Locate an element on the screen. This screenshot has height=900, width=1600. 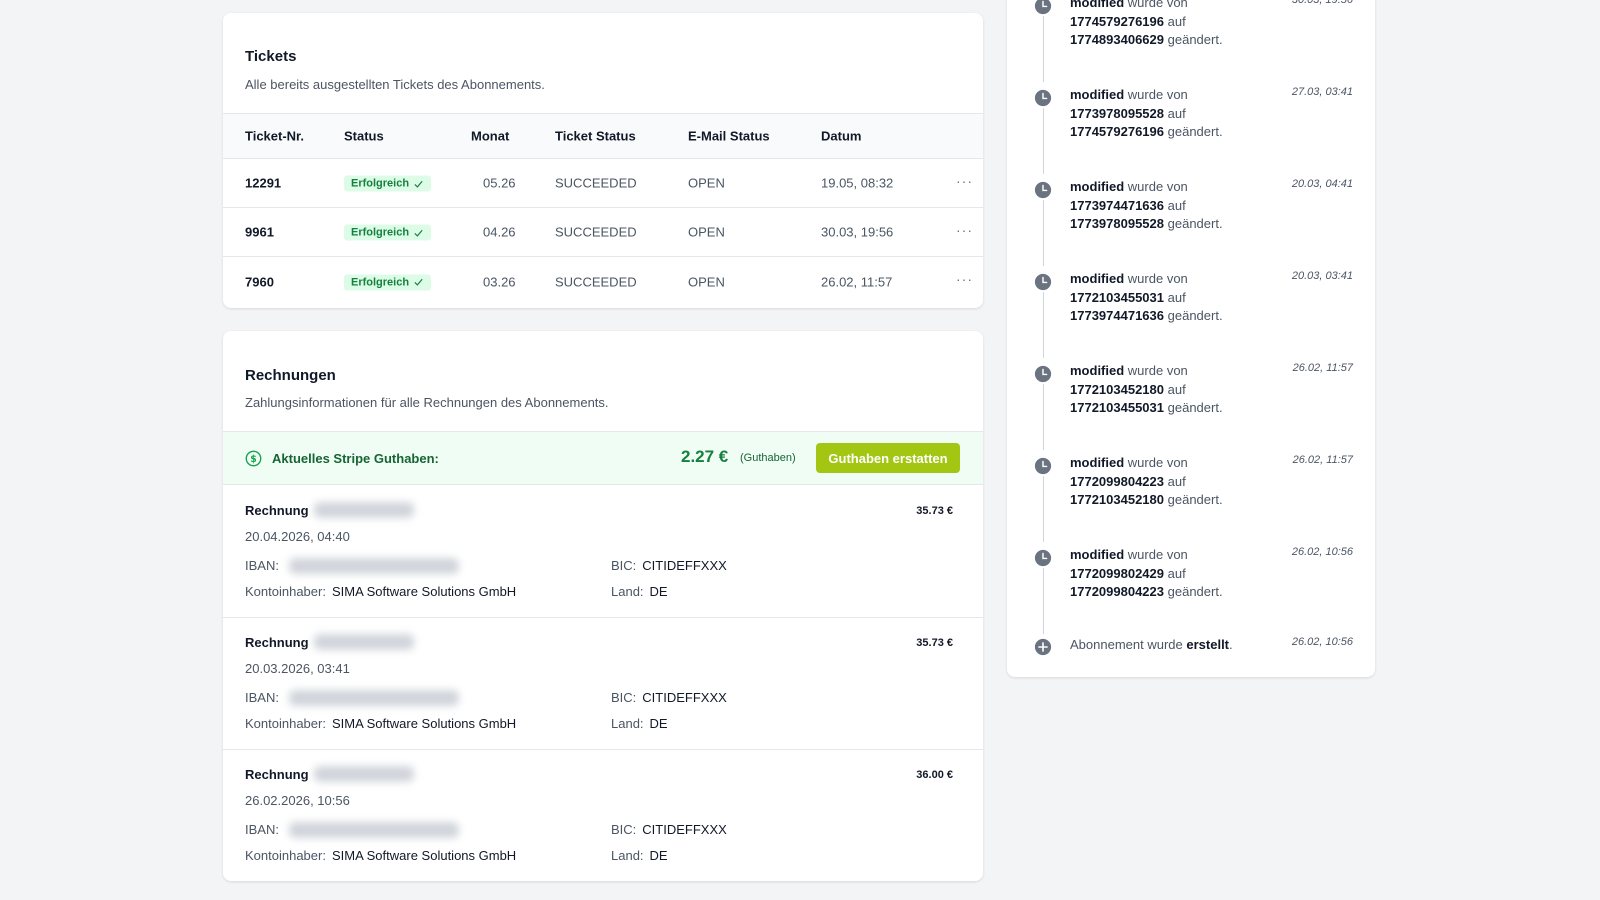
mail-status: OPEN is located at coordinates (706, 232).